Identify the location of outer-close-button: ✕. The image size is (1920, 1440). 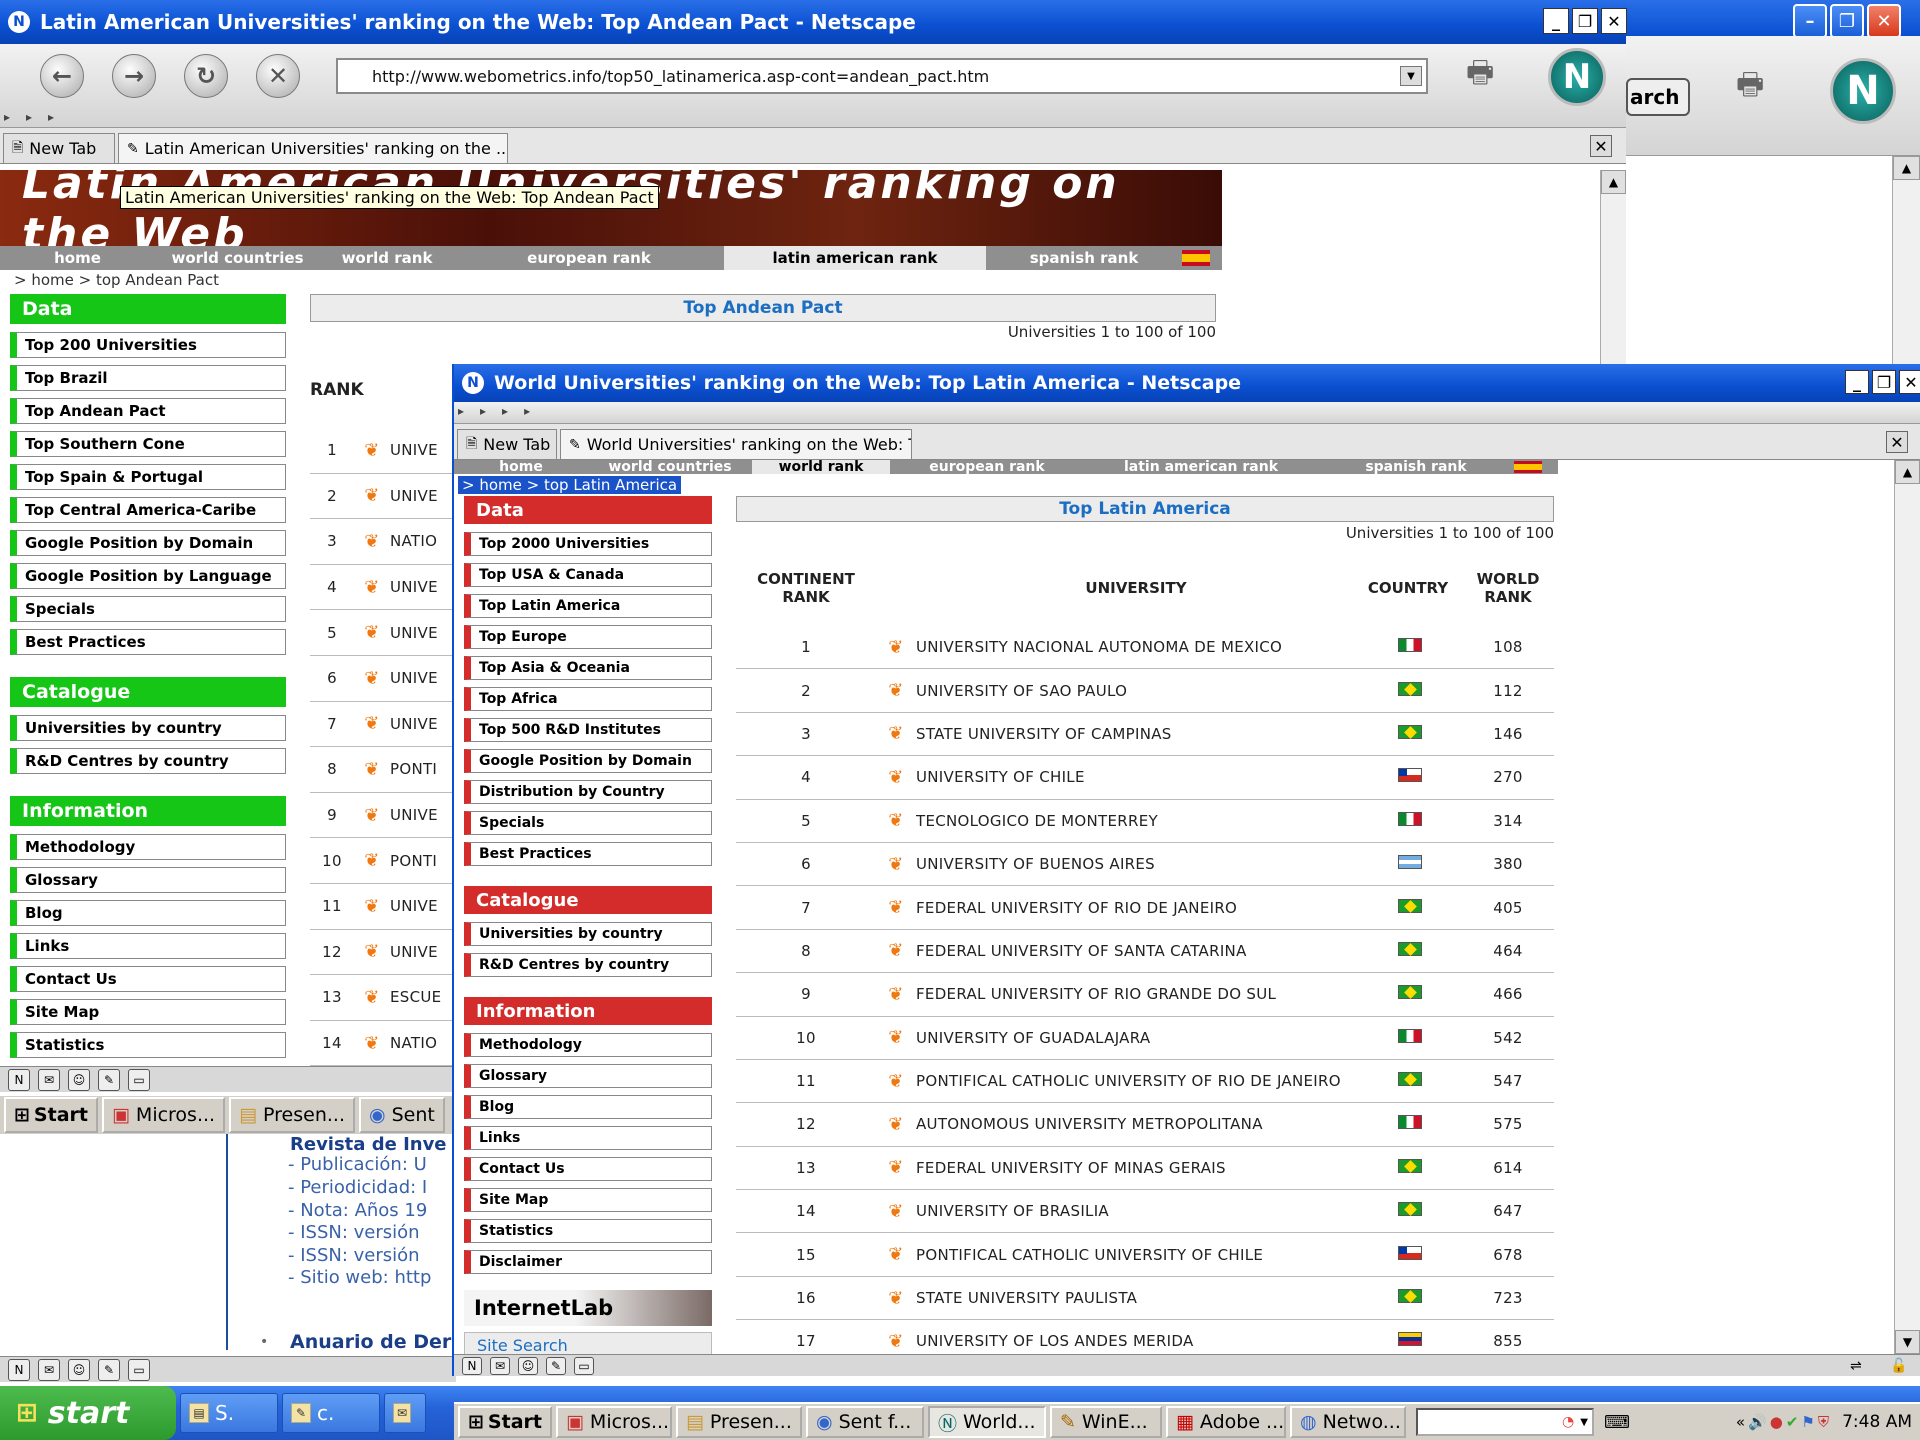
(1884, 21).